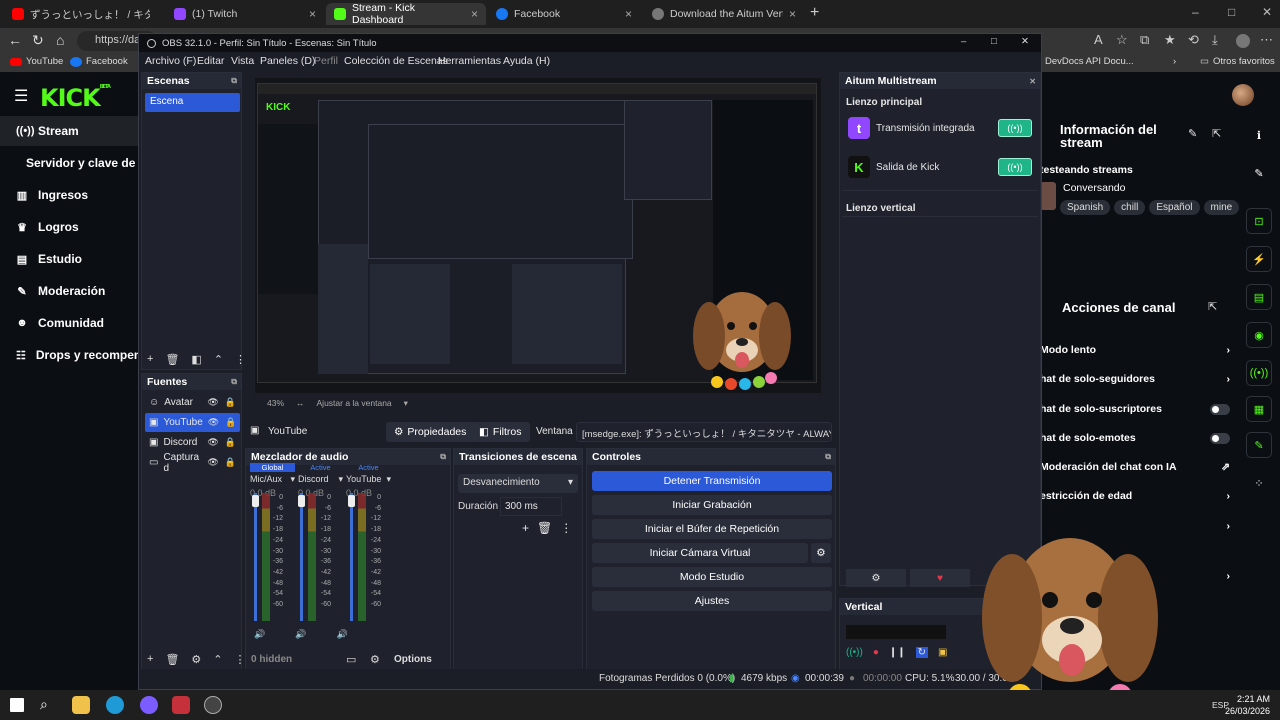  I want to click on channel-name: Discord, so click(313, 479).